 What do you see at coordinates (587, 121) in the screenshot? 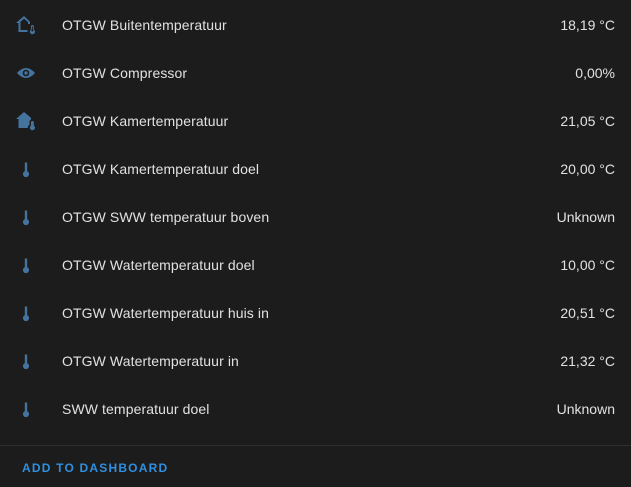
I see `entity-value: 21,05 °C` at bounding box center [587, 121].